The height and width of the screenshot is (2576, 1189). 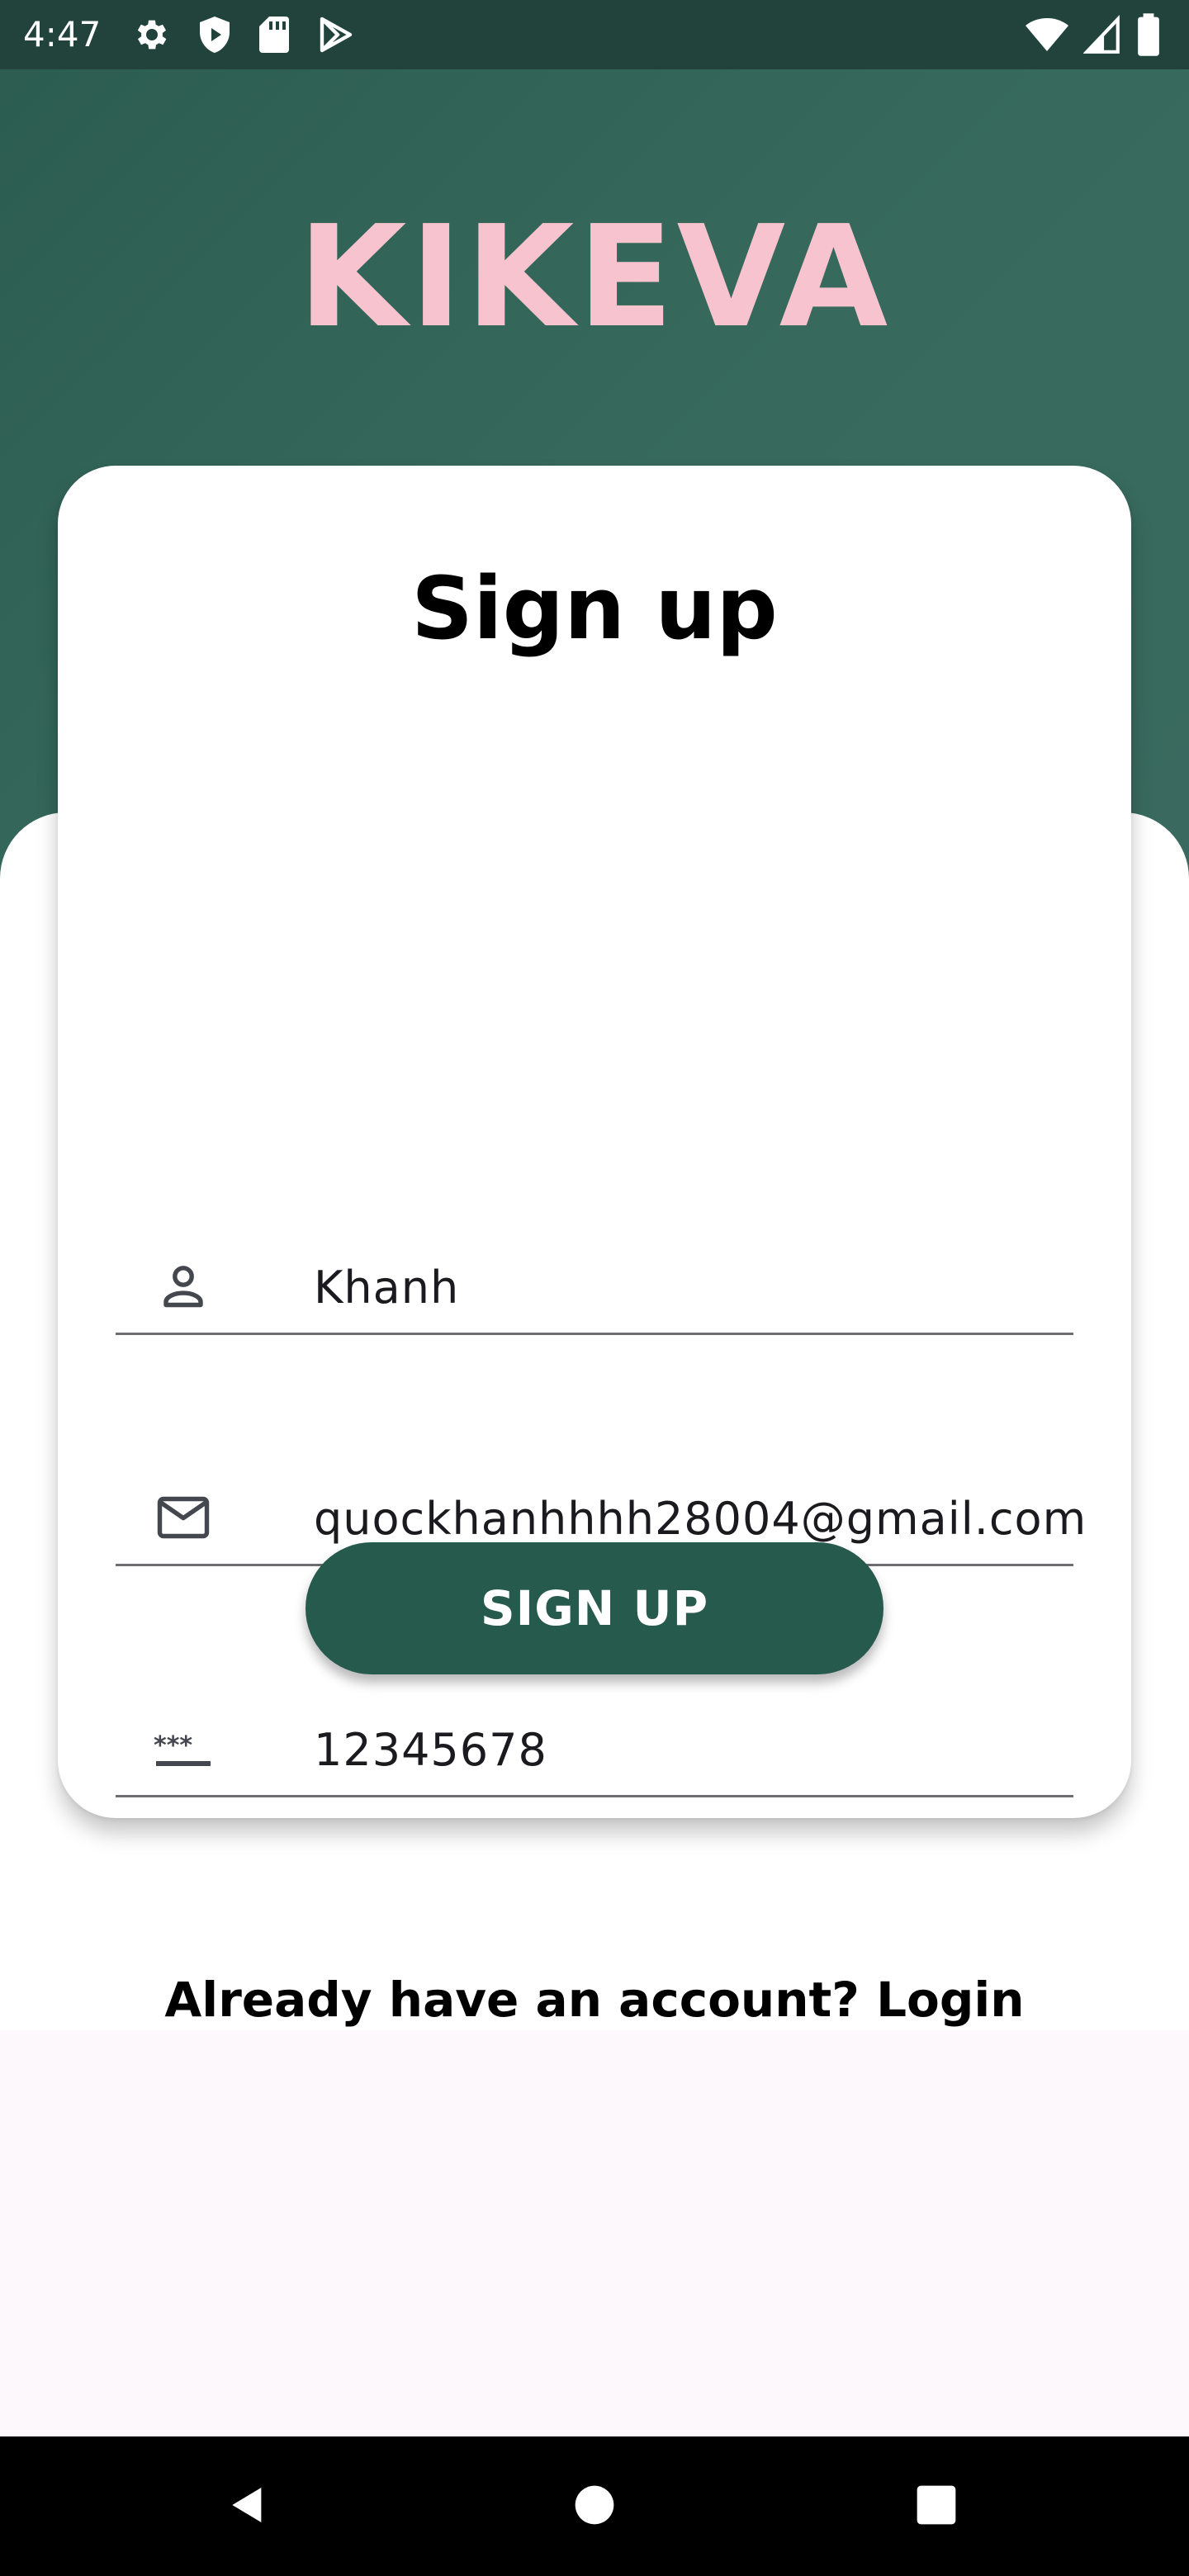 I want to click on form-title: Sign up, so click(x=594, y=608).